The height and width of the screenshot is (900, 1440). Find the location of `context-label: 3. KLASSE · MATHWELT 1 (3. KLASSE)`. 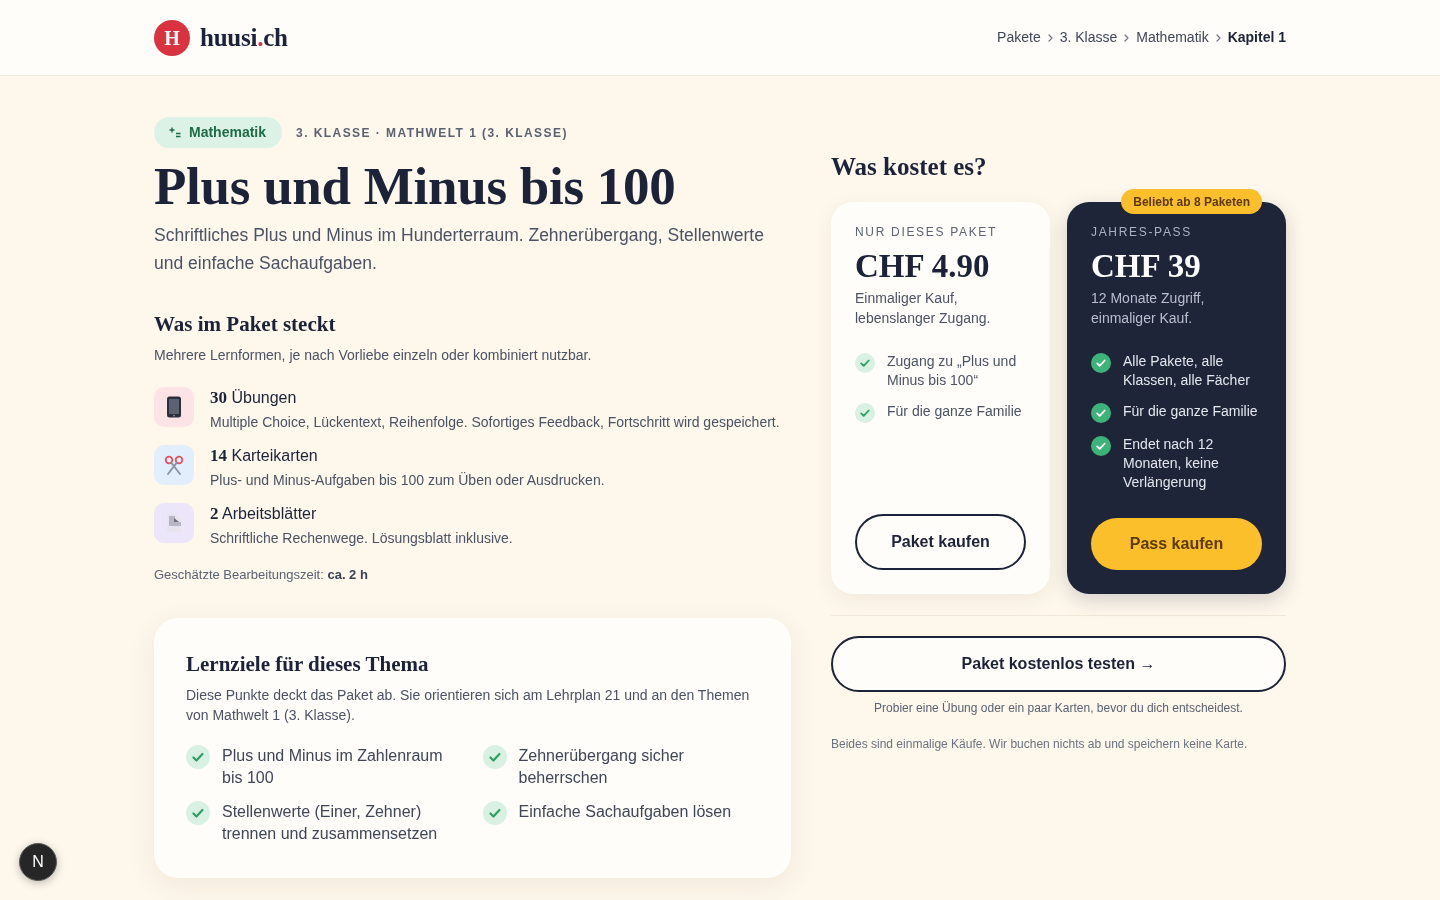

context-label: 3. KLASSE · MATHWELT 1 (3. KLASSE) is located at coordinates (432, 133).